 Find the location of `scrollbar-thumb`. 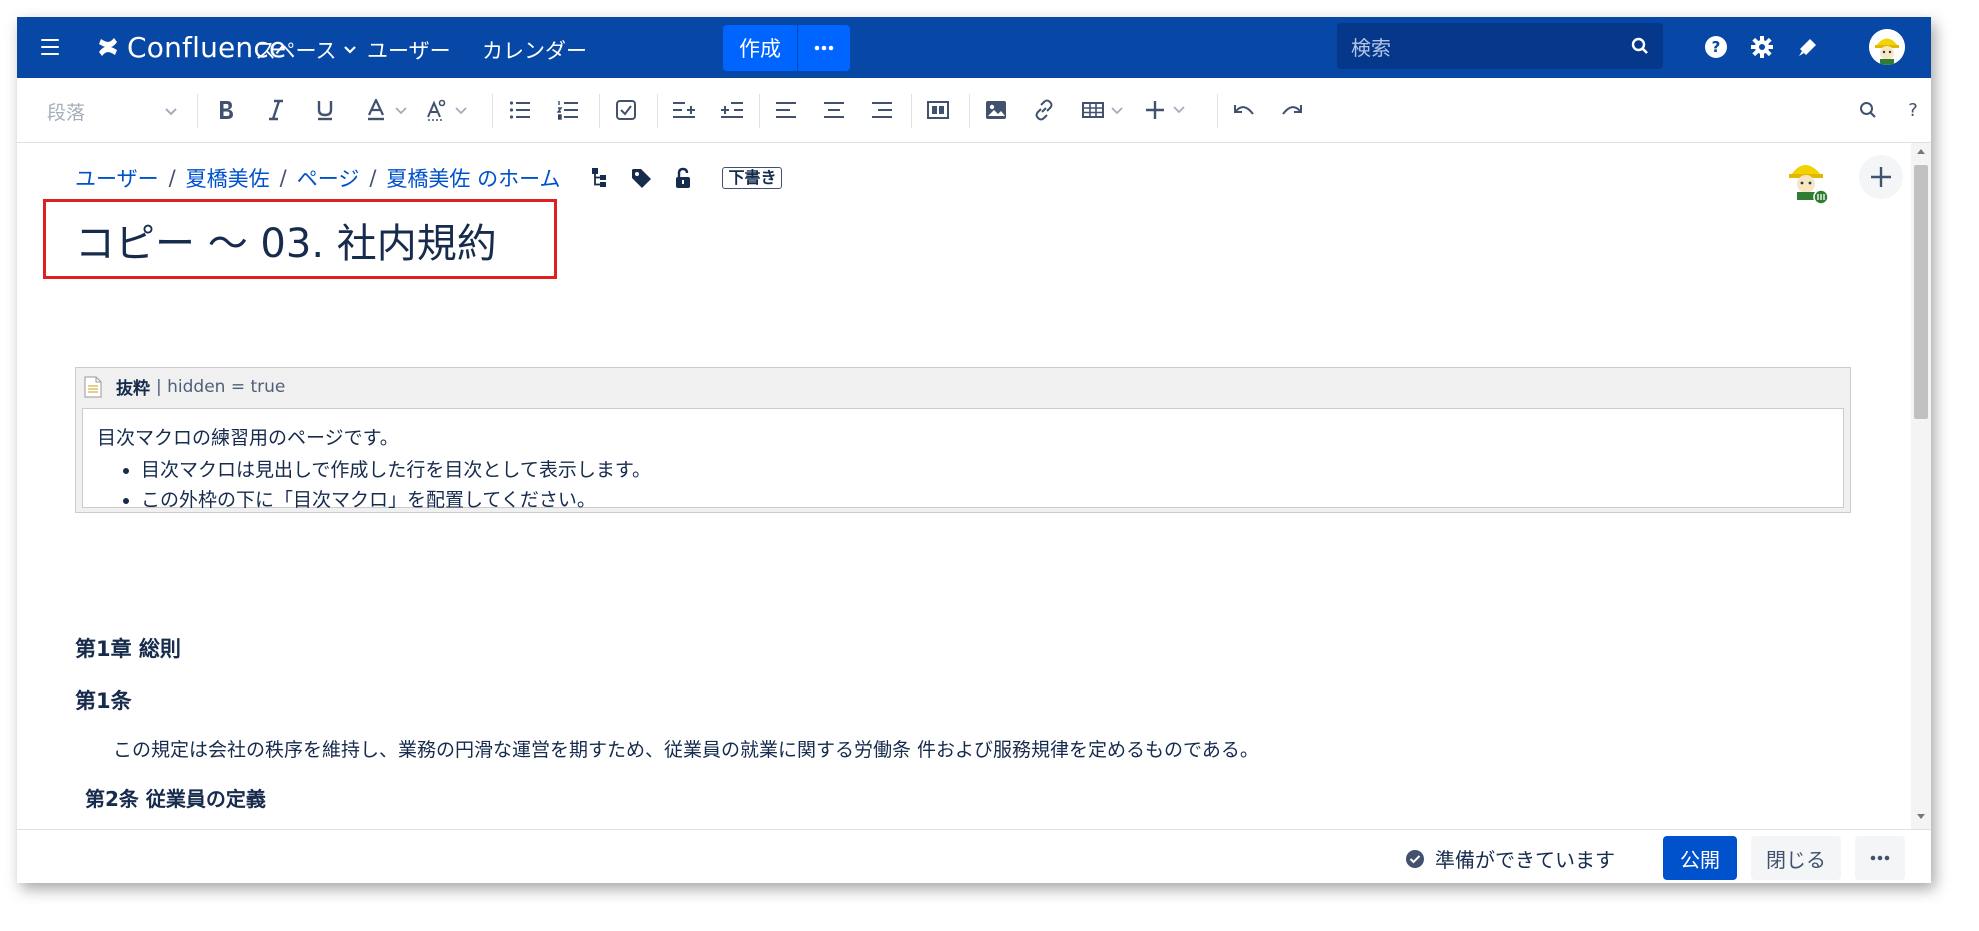

scrollbar-thumb is located at coordinates (1921, 292).